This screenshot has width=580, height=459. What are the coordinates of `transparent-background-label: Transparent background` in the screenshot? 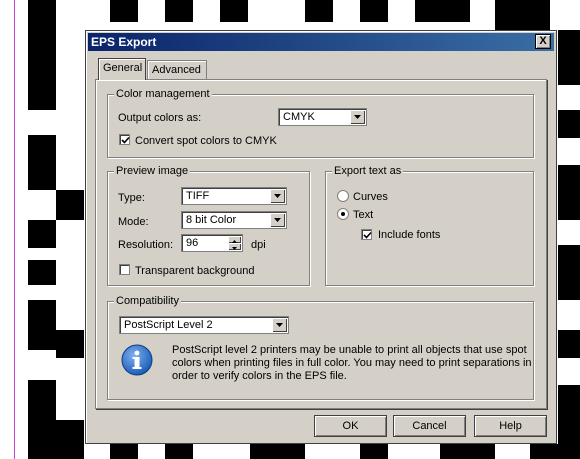 It's located at (195, 271).